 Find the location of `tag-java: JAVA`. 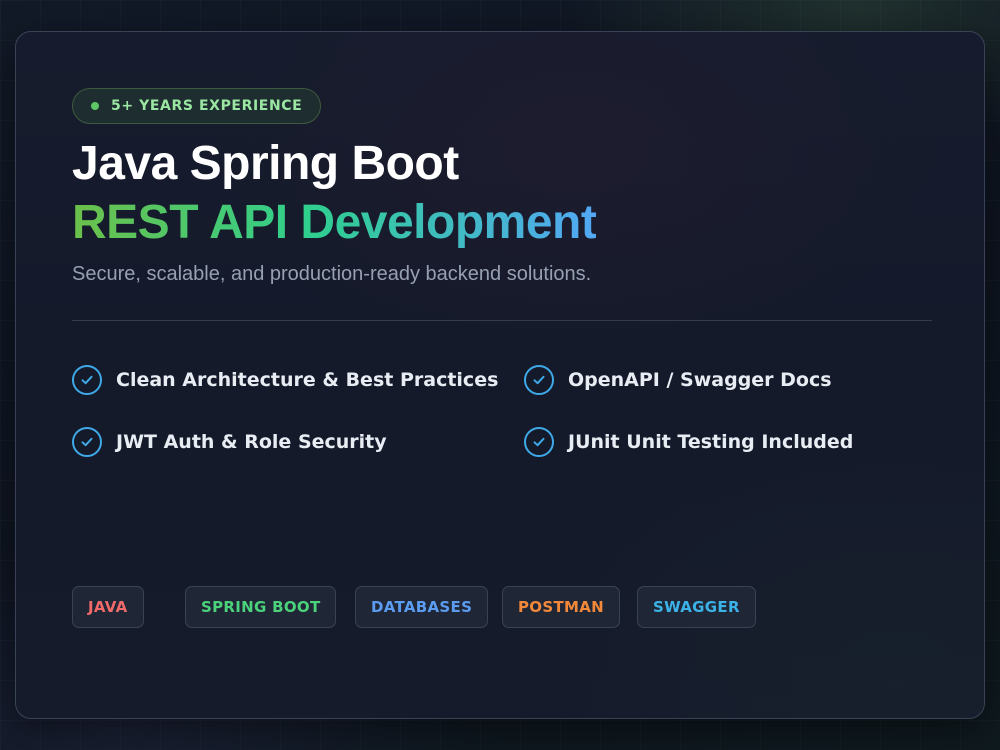

tag-java: JAVA is located at coordinates (108, 607).